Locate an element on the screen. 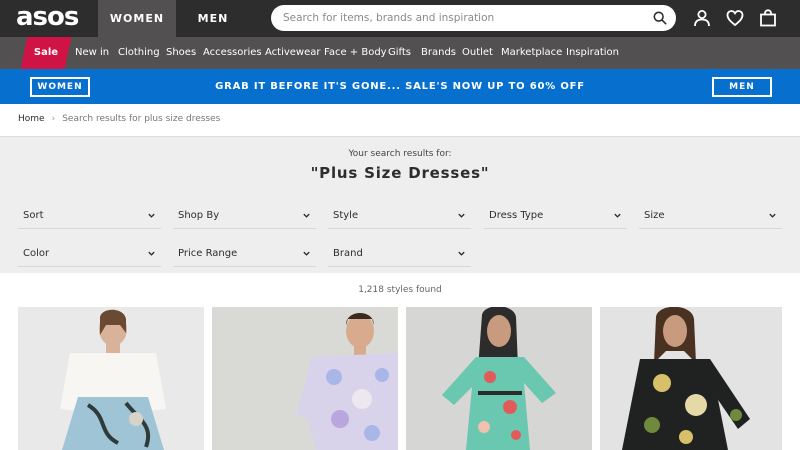 The height and width of the screenshot is (450, 800). filter-style: Style is located at coordinates (399, 215).